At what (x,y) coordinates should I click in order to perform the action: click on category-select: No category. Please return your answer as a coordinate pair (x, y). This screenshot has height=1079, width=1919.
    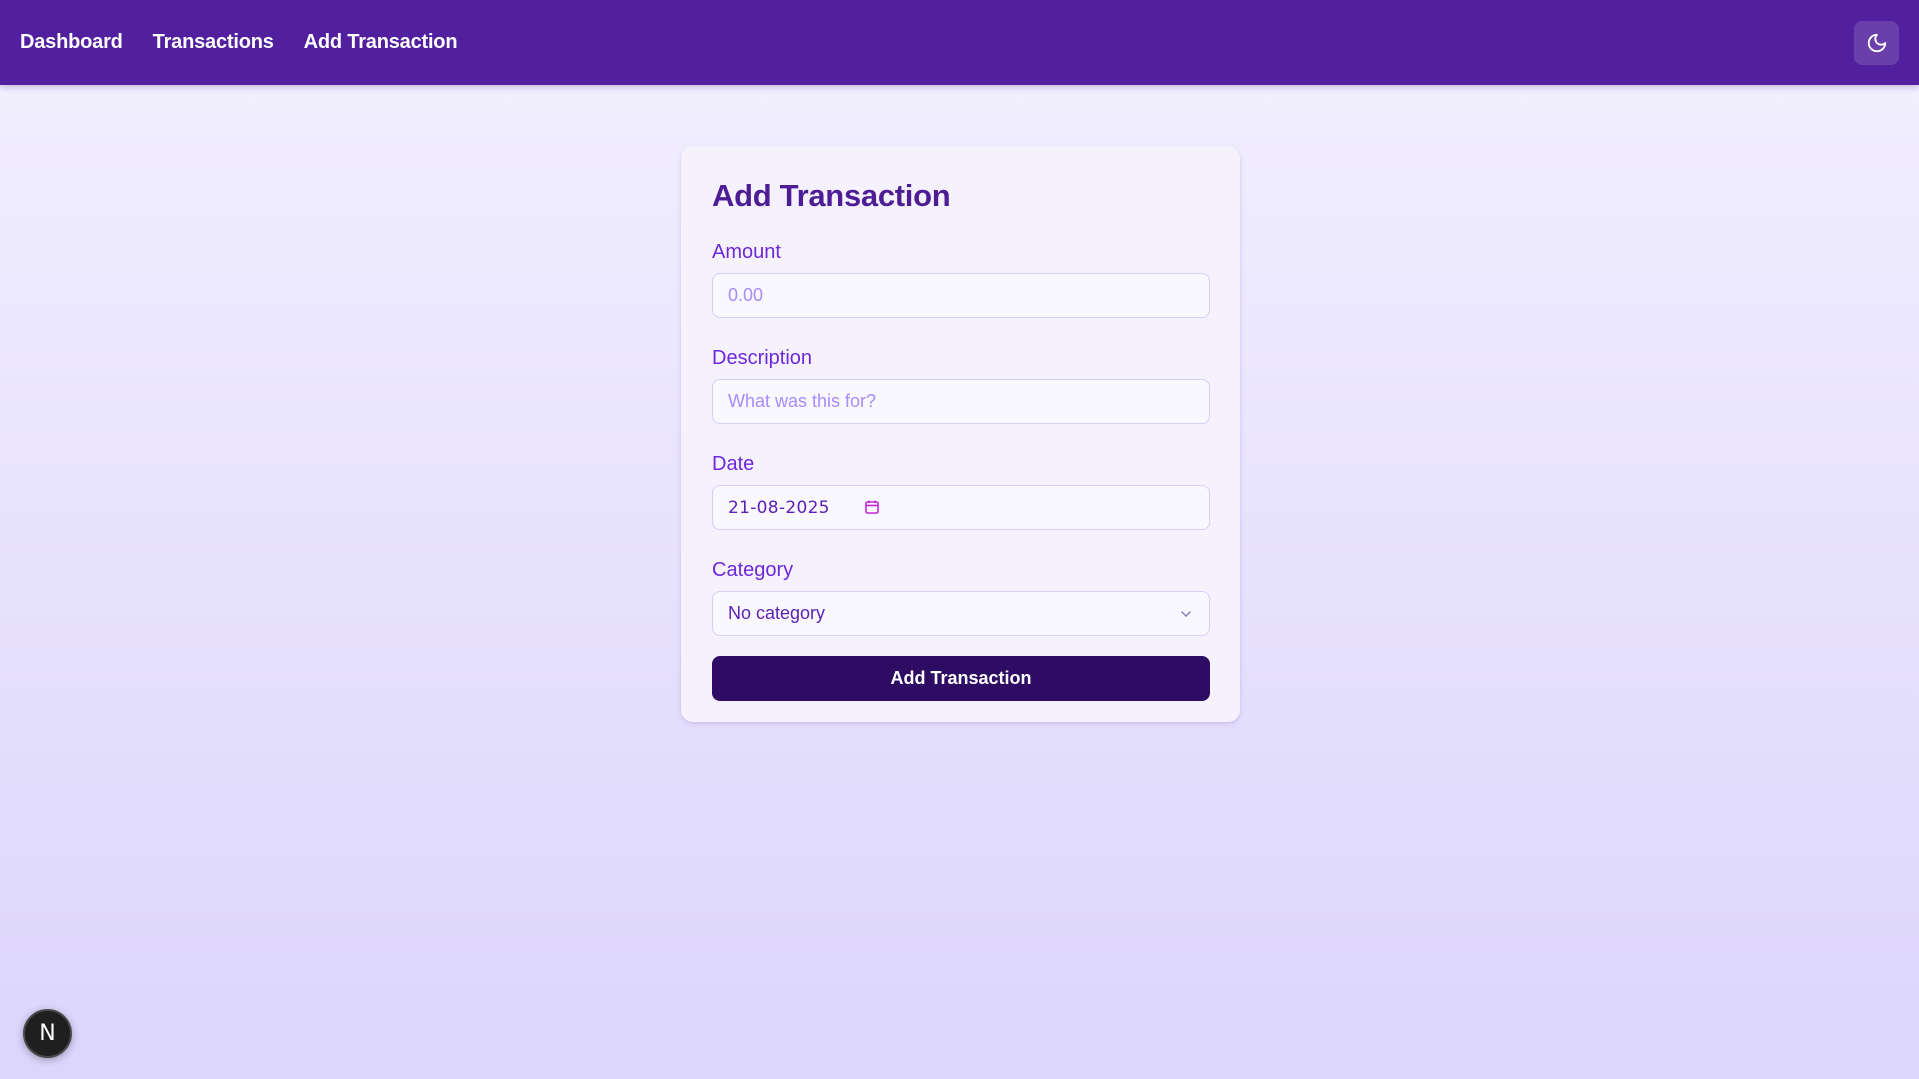
    Looking at the image, I should click on (961, 613).